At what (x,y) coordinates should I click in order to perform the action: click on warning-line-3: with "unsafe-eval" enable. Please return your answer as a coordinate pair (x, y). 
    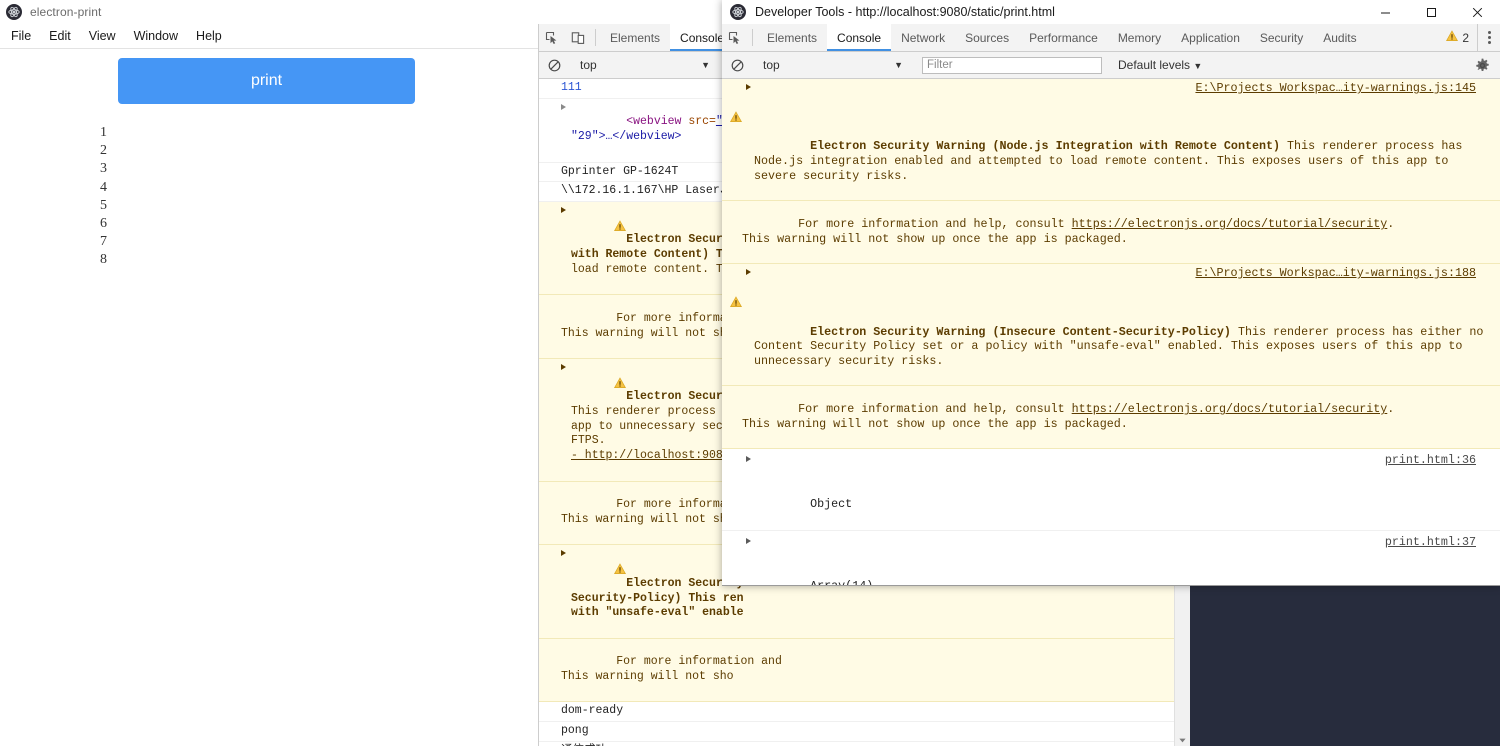
    Looking at the image, I should click on (657, 613).